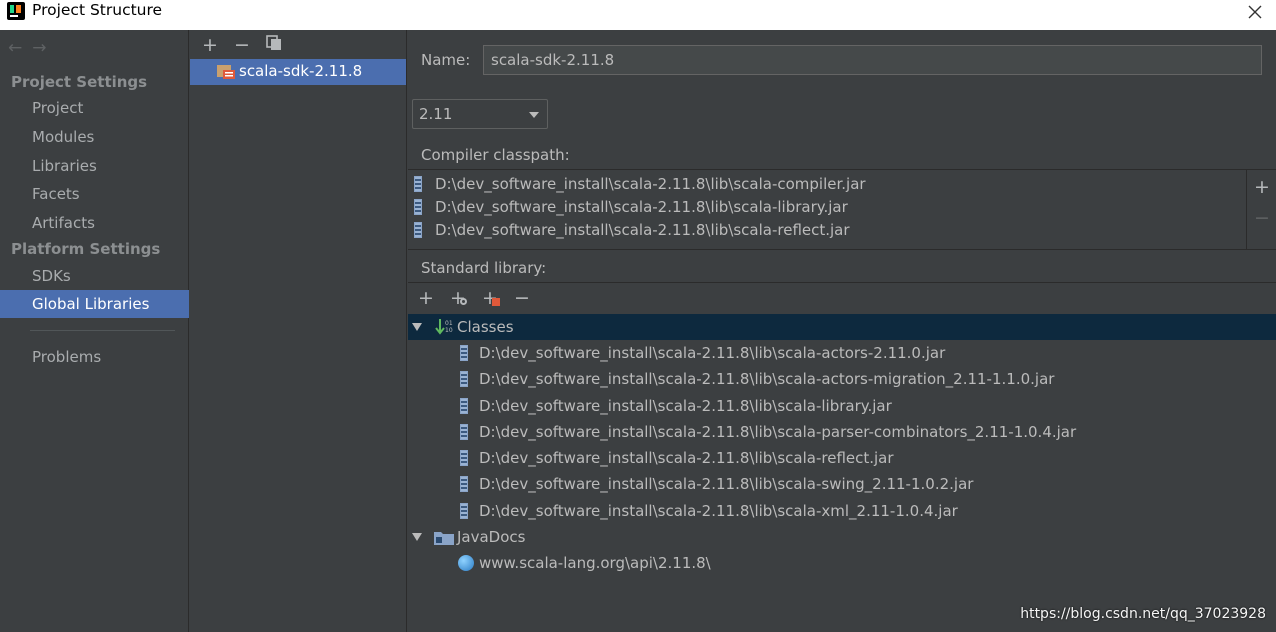 The width and height of the screenshot is (1276, 632). What do you see at coordinates (638, 15) in the screenshot?
I see `title-bar: Project Structure` at bounding box center [638, 15].